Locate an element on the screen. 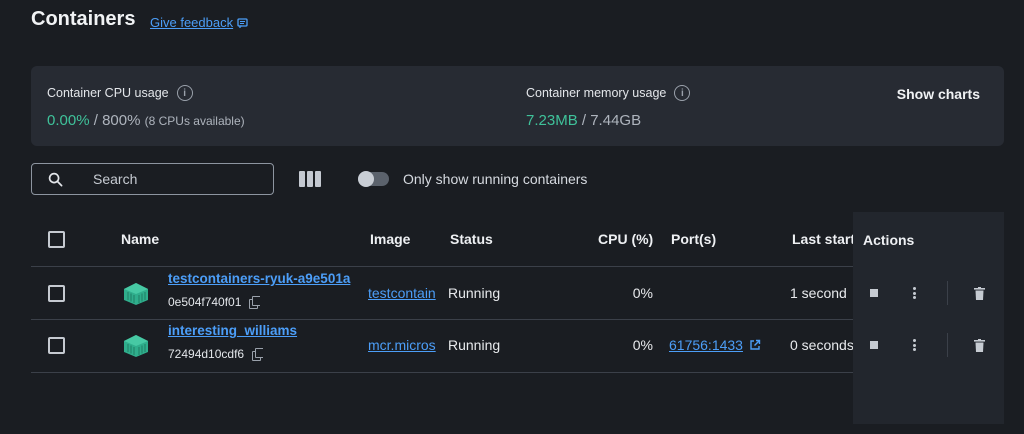 This screenshot has height=434, width=1024. ports-cell: 61756:1433 is located at coordinates (715, 345).